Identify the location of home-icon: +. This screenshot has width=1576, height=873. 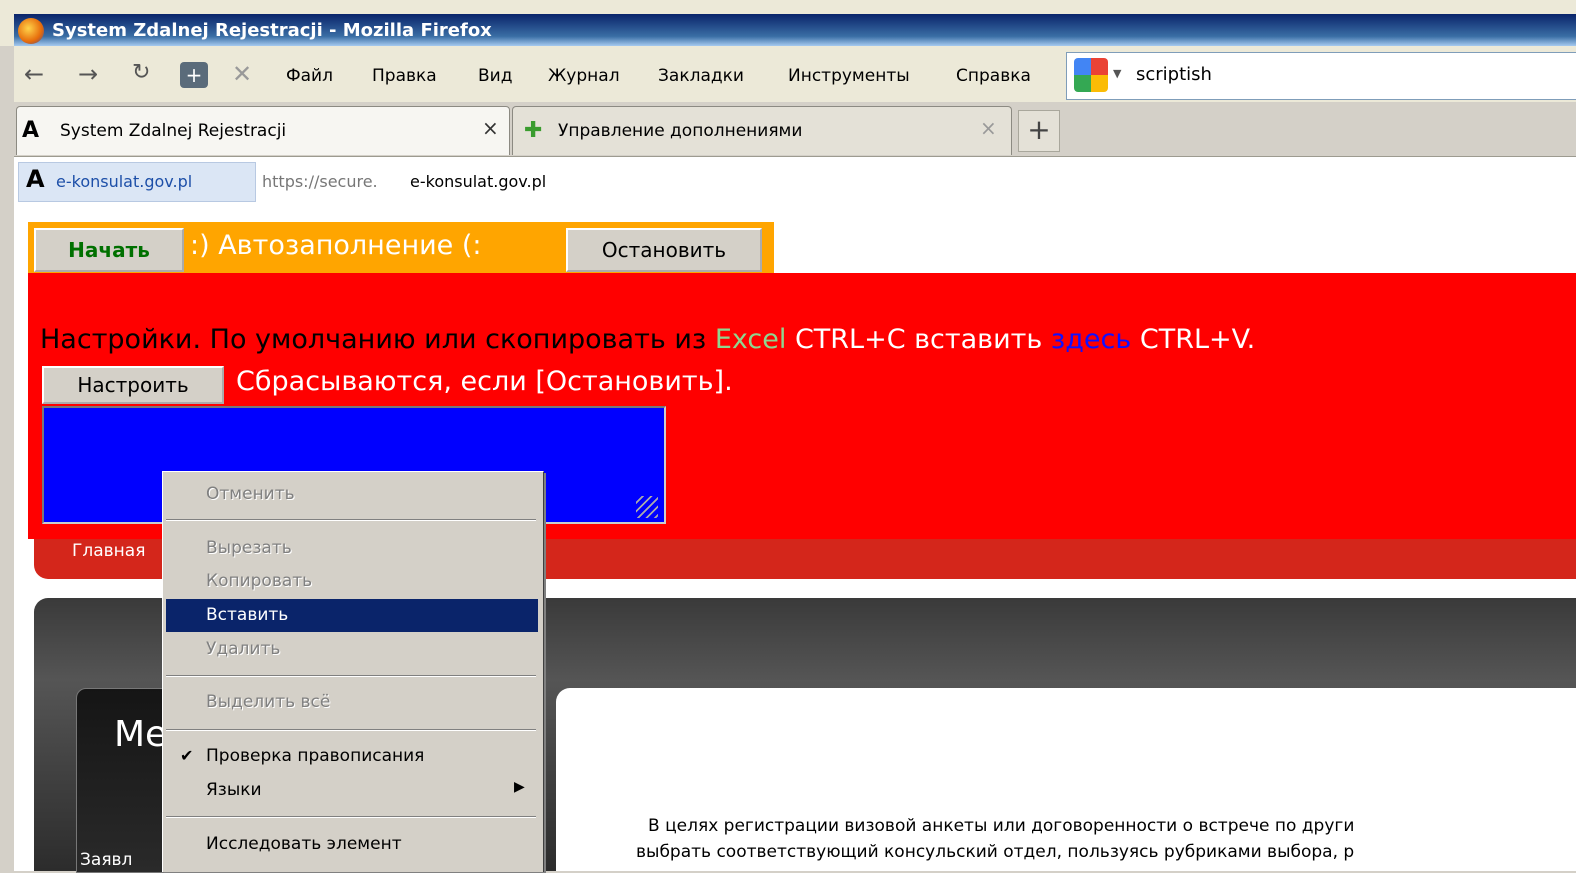
(194, 75).